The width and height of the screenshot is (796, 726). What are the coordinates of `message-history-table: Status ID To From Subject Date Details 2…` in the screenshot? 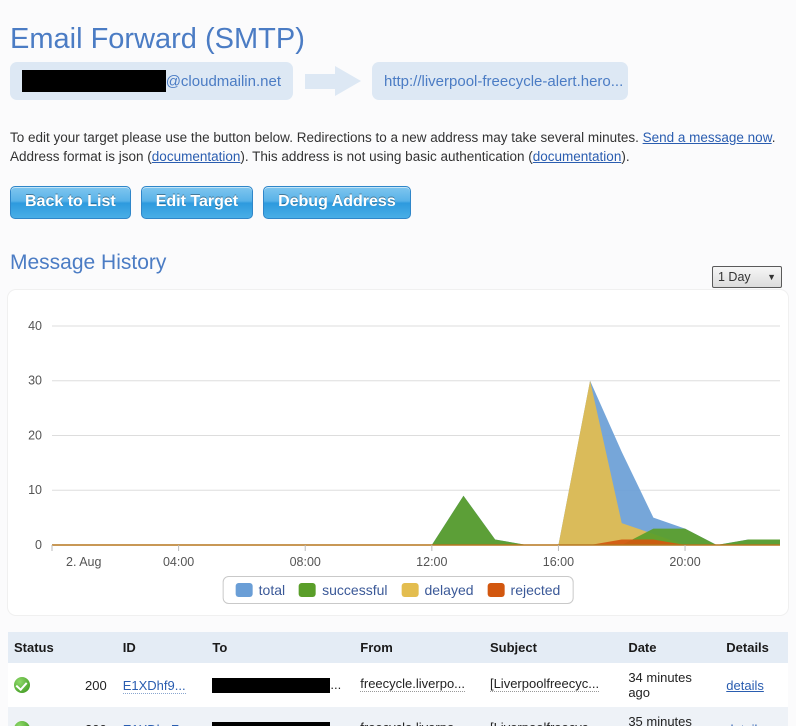 It's located at (398, 679).